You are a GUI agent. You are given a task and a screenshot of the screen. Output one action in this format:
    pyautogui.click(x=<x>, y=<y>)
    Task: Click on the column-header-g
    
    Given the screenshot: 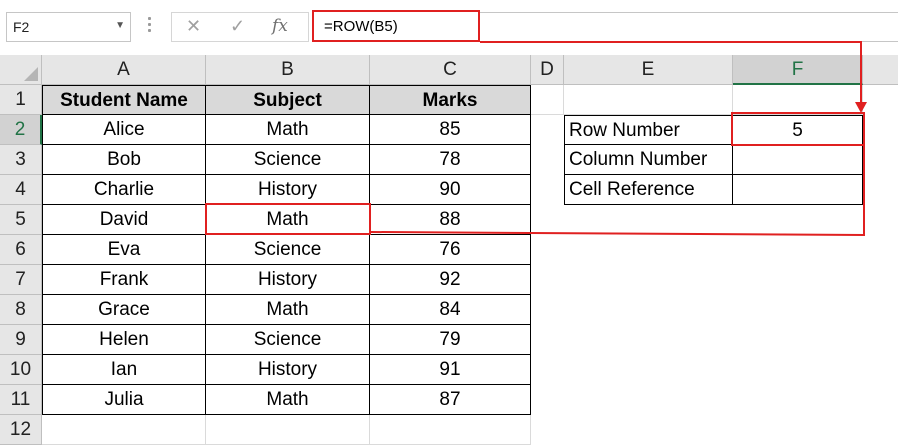 What is the action you would take?
    pyautogui.click(x=880, y=70)
    